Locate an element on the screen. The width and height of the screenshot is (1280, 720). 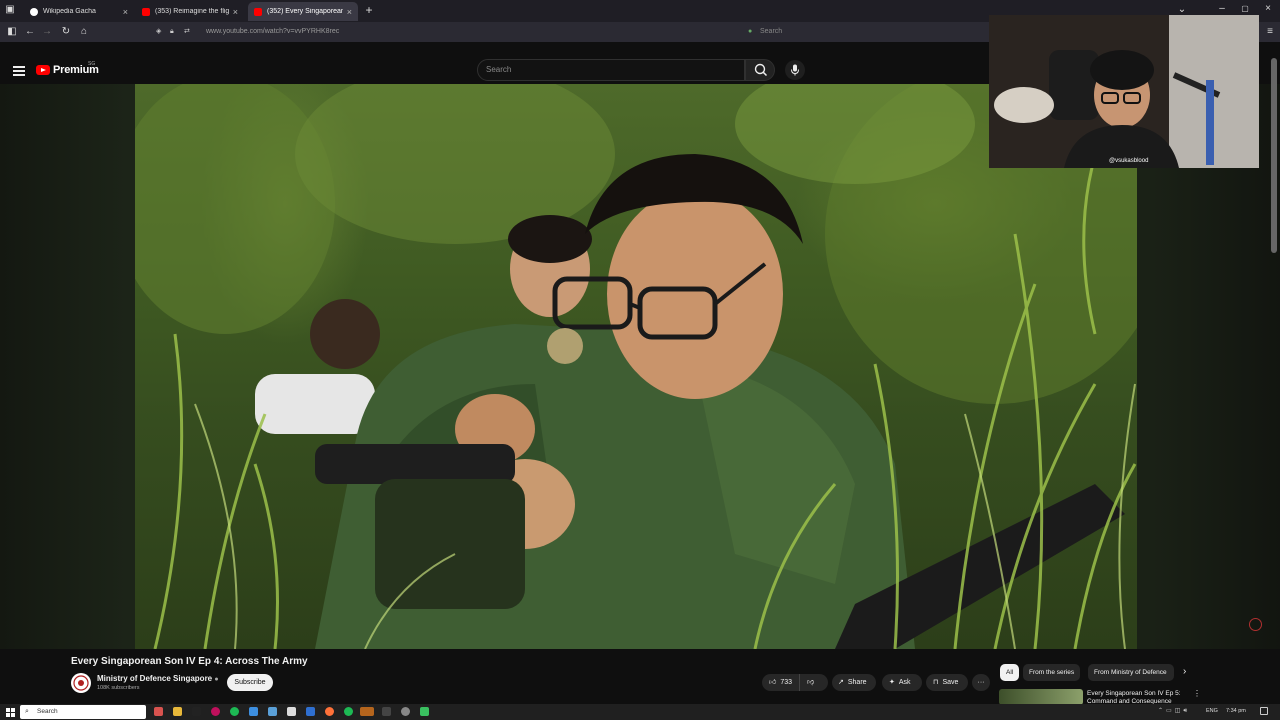
dislike-button: 👎︎ is located at coordinates (807, 682).